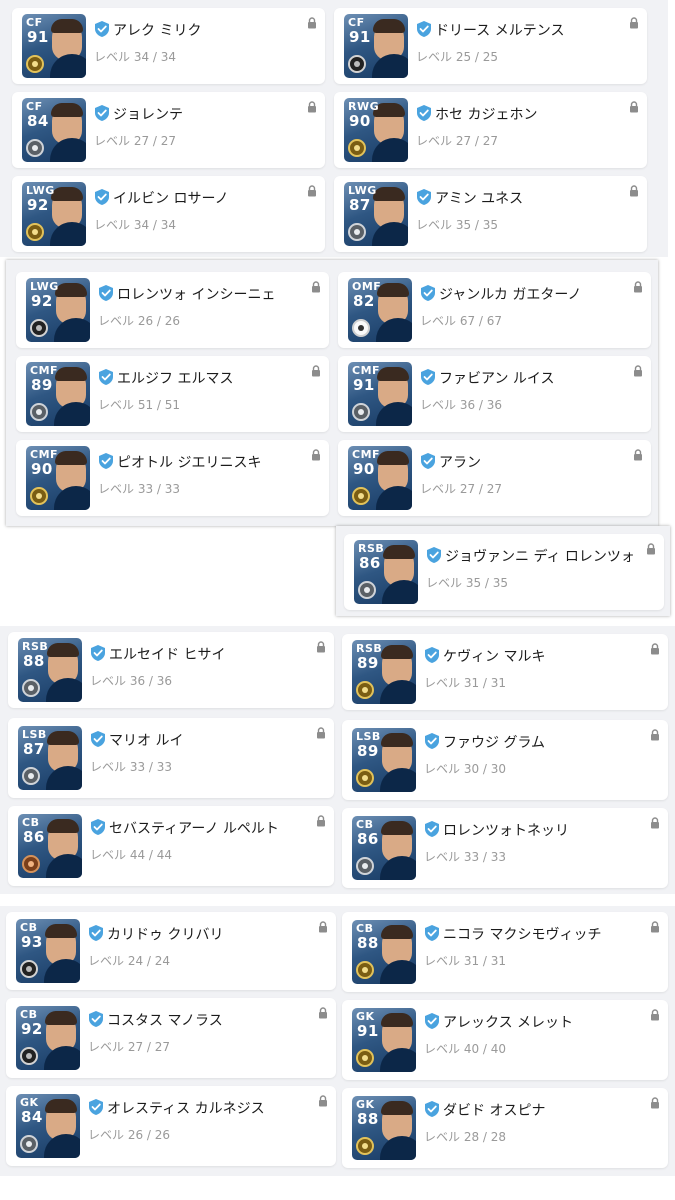 This screenshot has height=1200, width=675. I want to click on player-level: レベル 30 / 30, so click(465, 769).